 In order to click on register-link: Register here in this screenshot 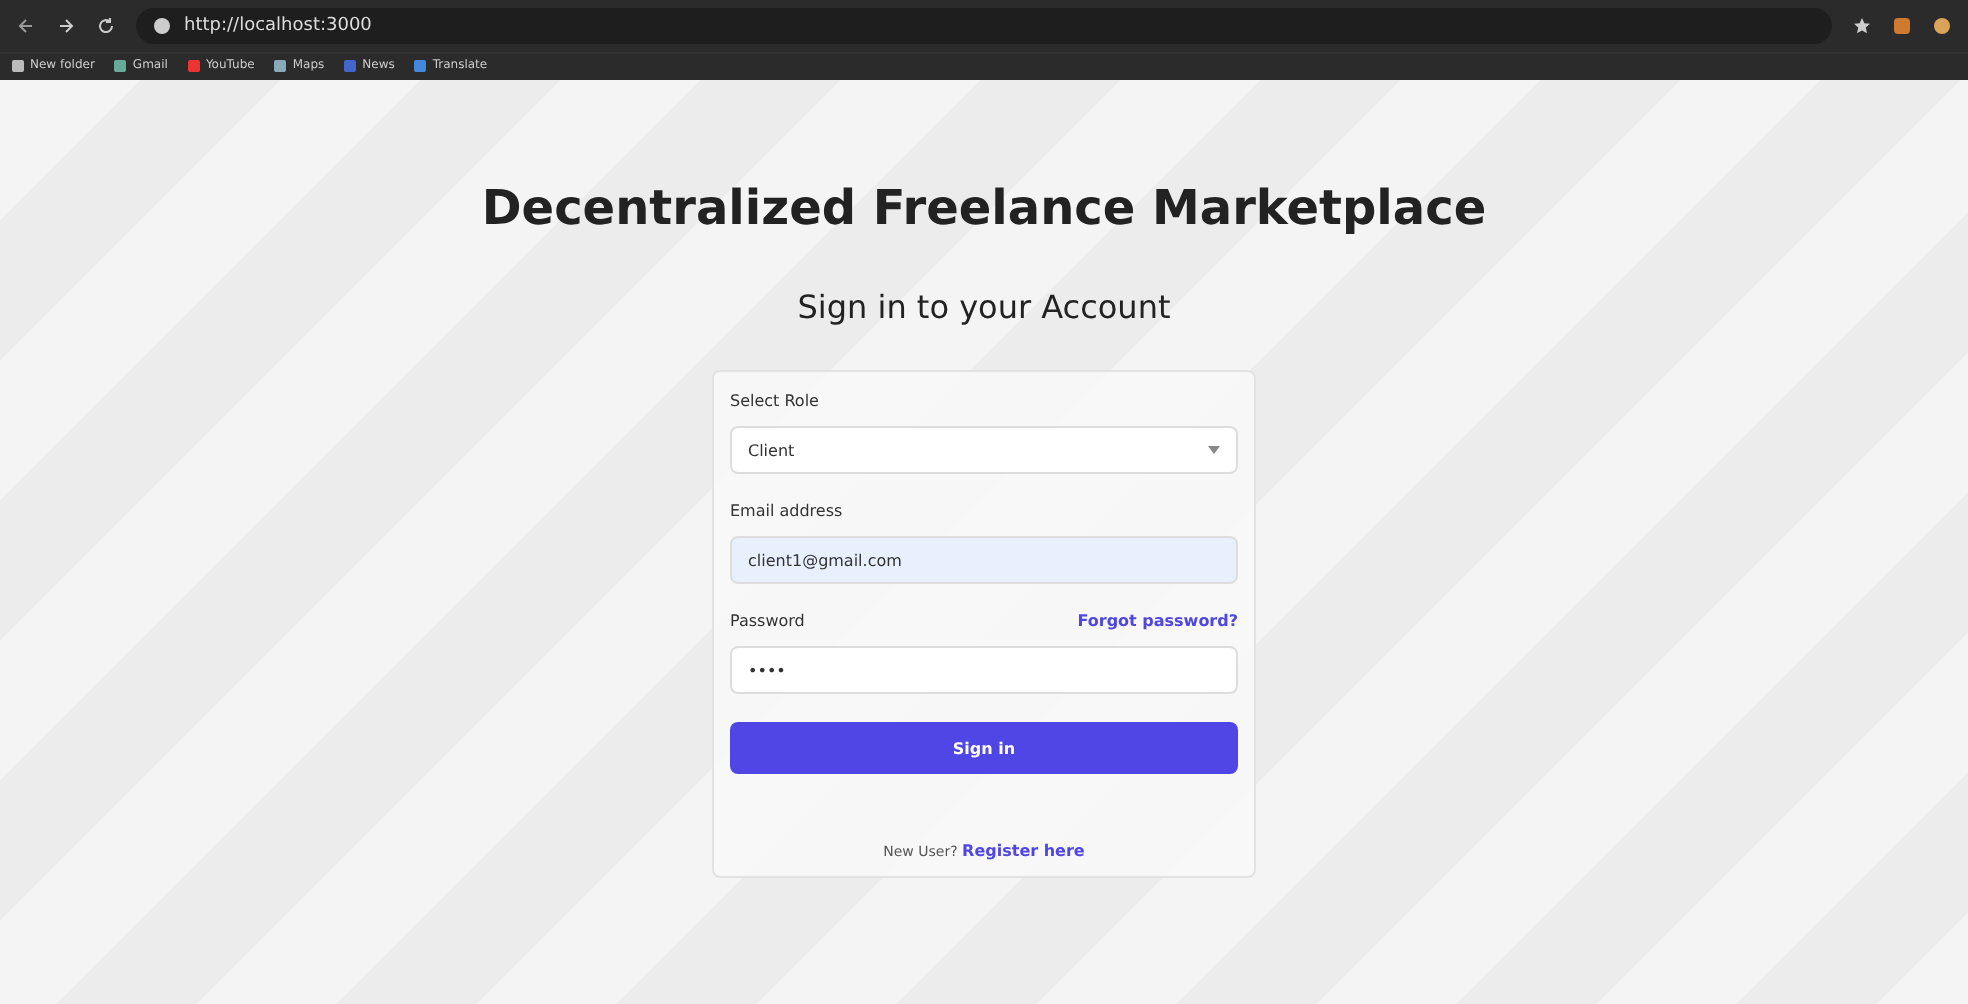, I will do `click(1023, 851)`.